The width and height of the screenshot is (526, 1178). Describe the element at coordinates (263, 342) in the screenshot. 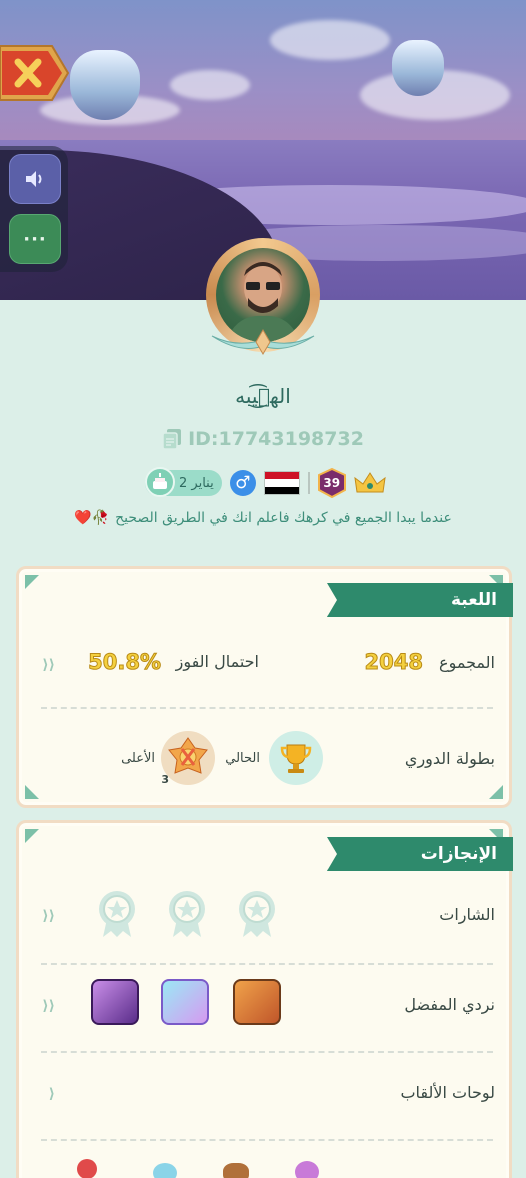

I see `avatar-frame-ornament` at that location.